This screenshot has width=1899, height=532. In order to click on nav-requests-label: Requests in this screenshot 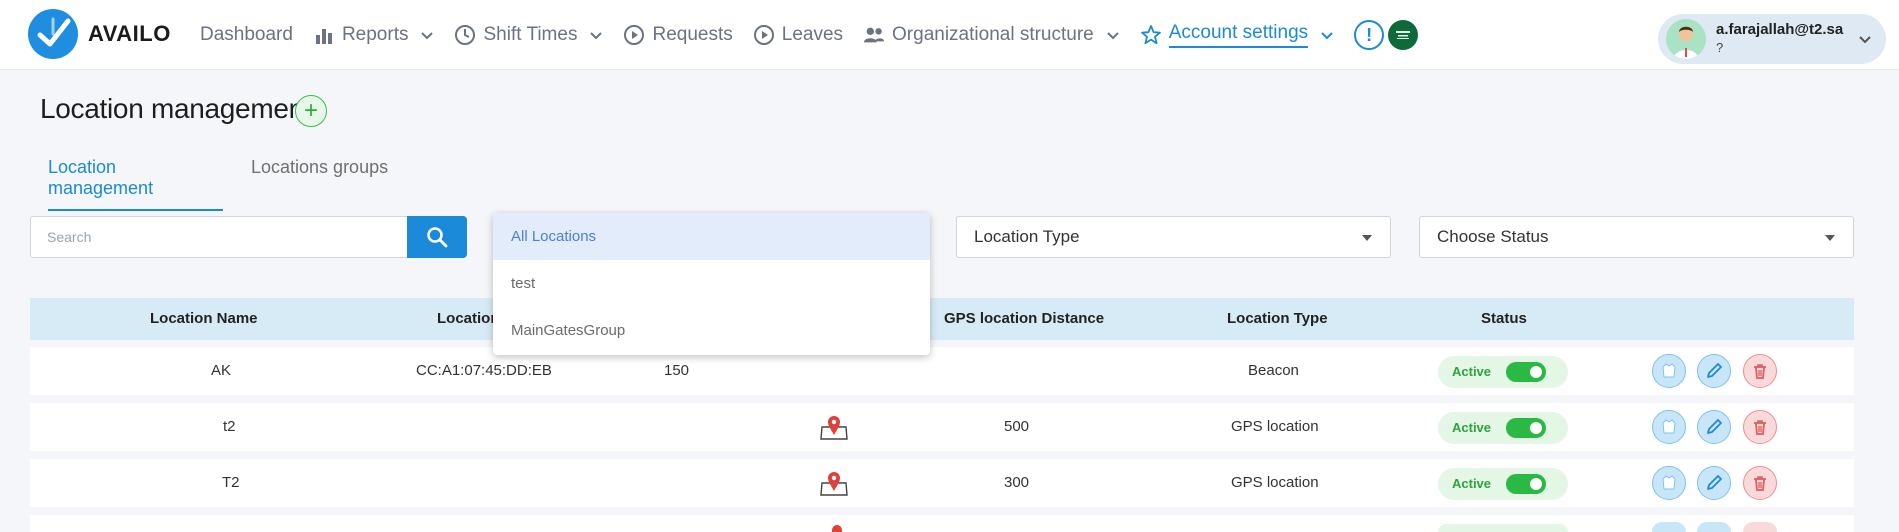, I will do `click(692, 34)`.